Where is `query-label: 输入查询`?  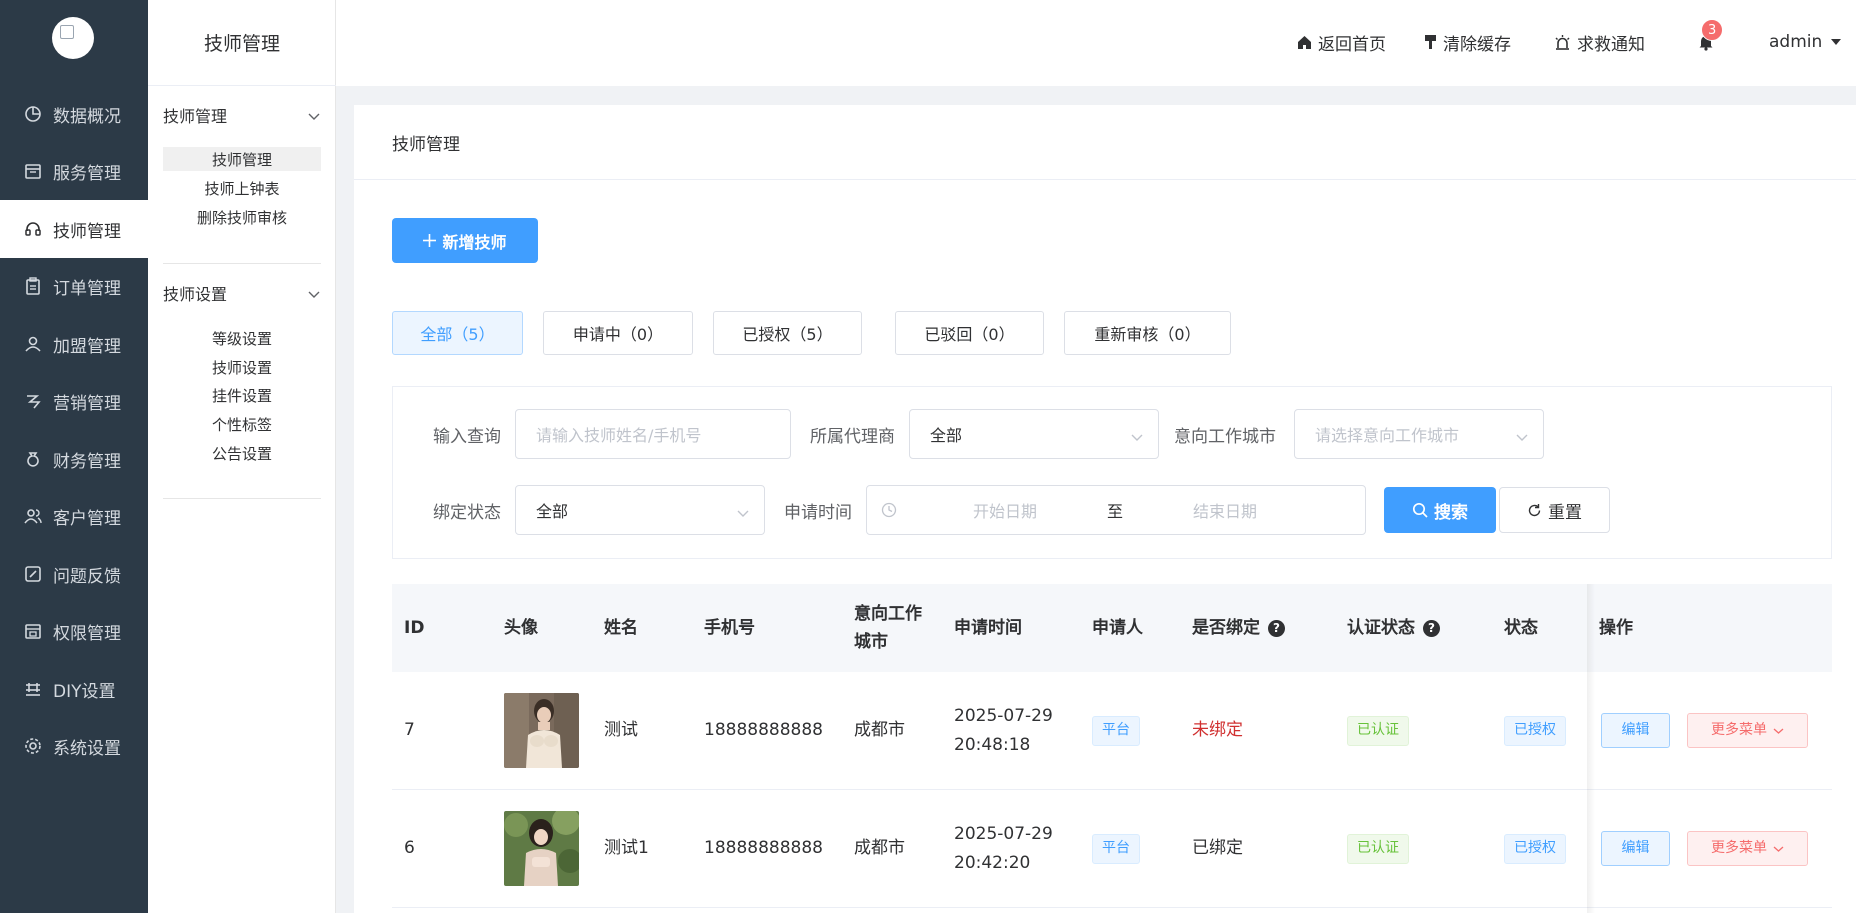 query-label: 输入查询 is located at coordinates (467, 436).